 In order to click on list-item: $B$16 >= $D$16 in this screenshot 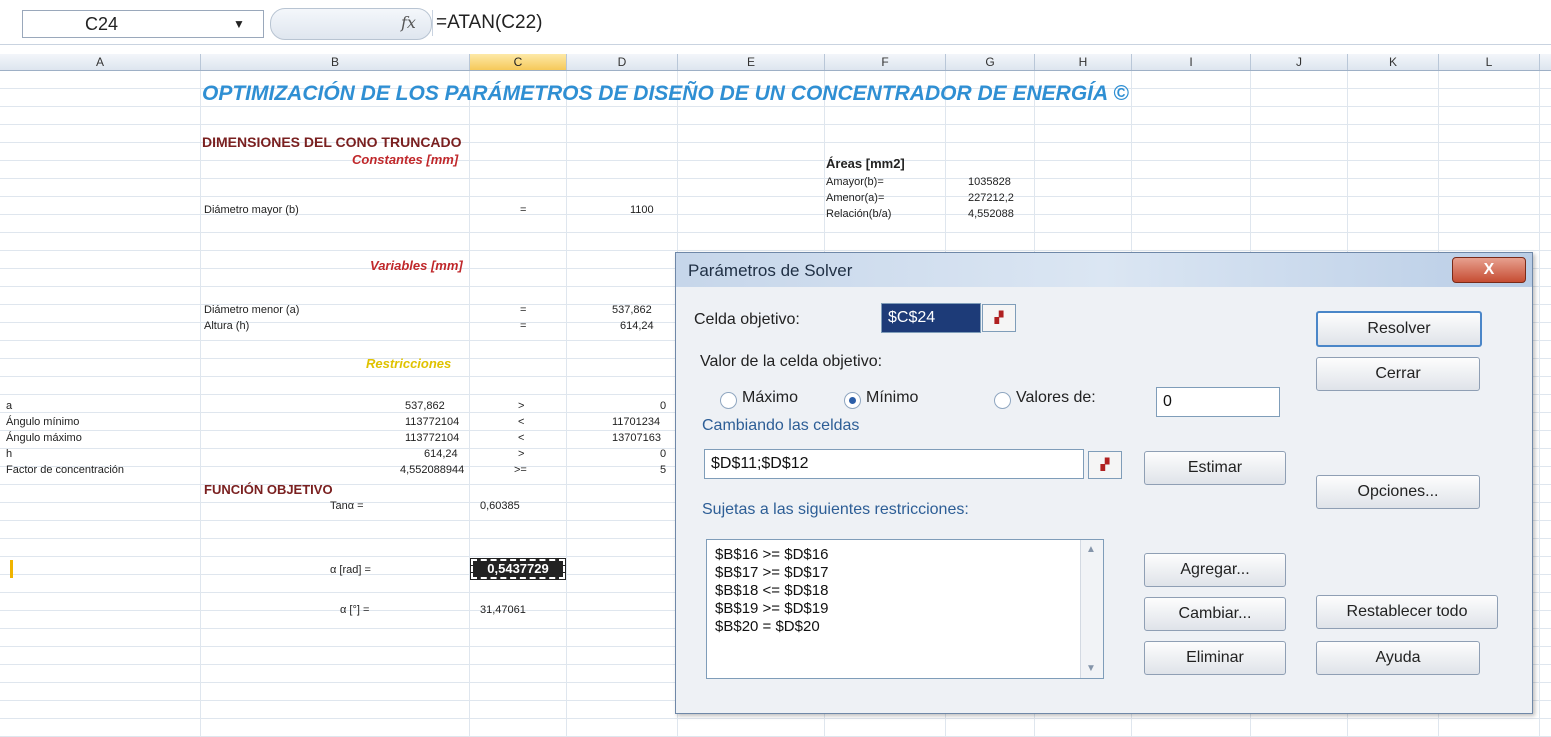, I will do `click(771, 554)`.